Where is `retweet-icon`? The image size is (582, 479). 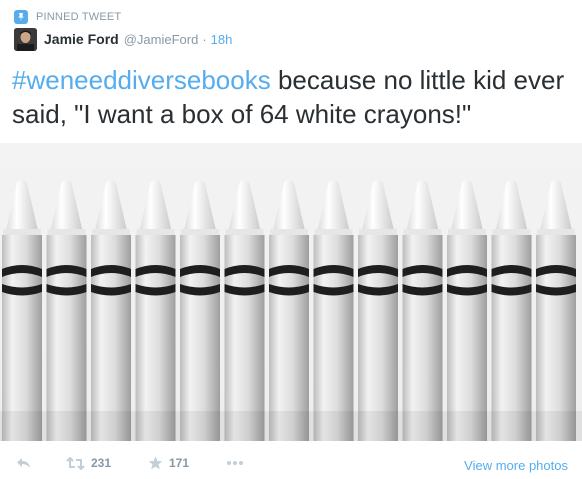
retweet-icon is located at coordinates (75, 463).